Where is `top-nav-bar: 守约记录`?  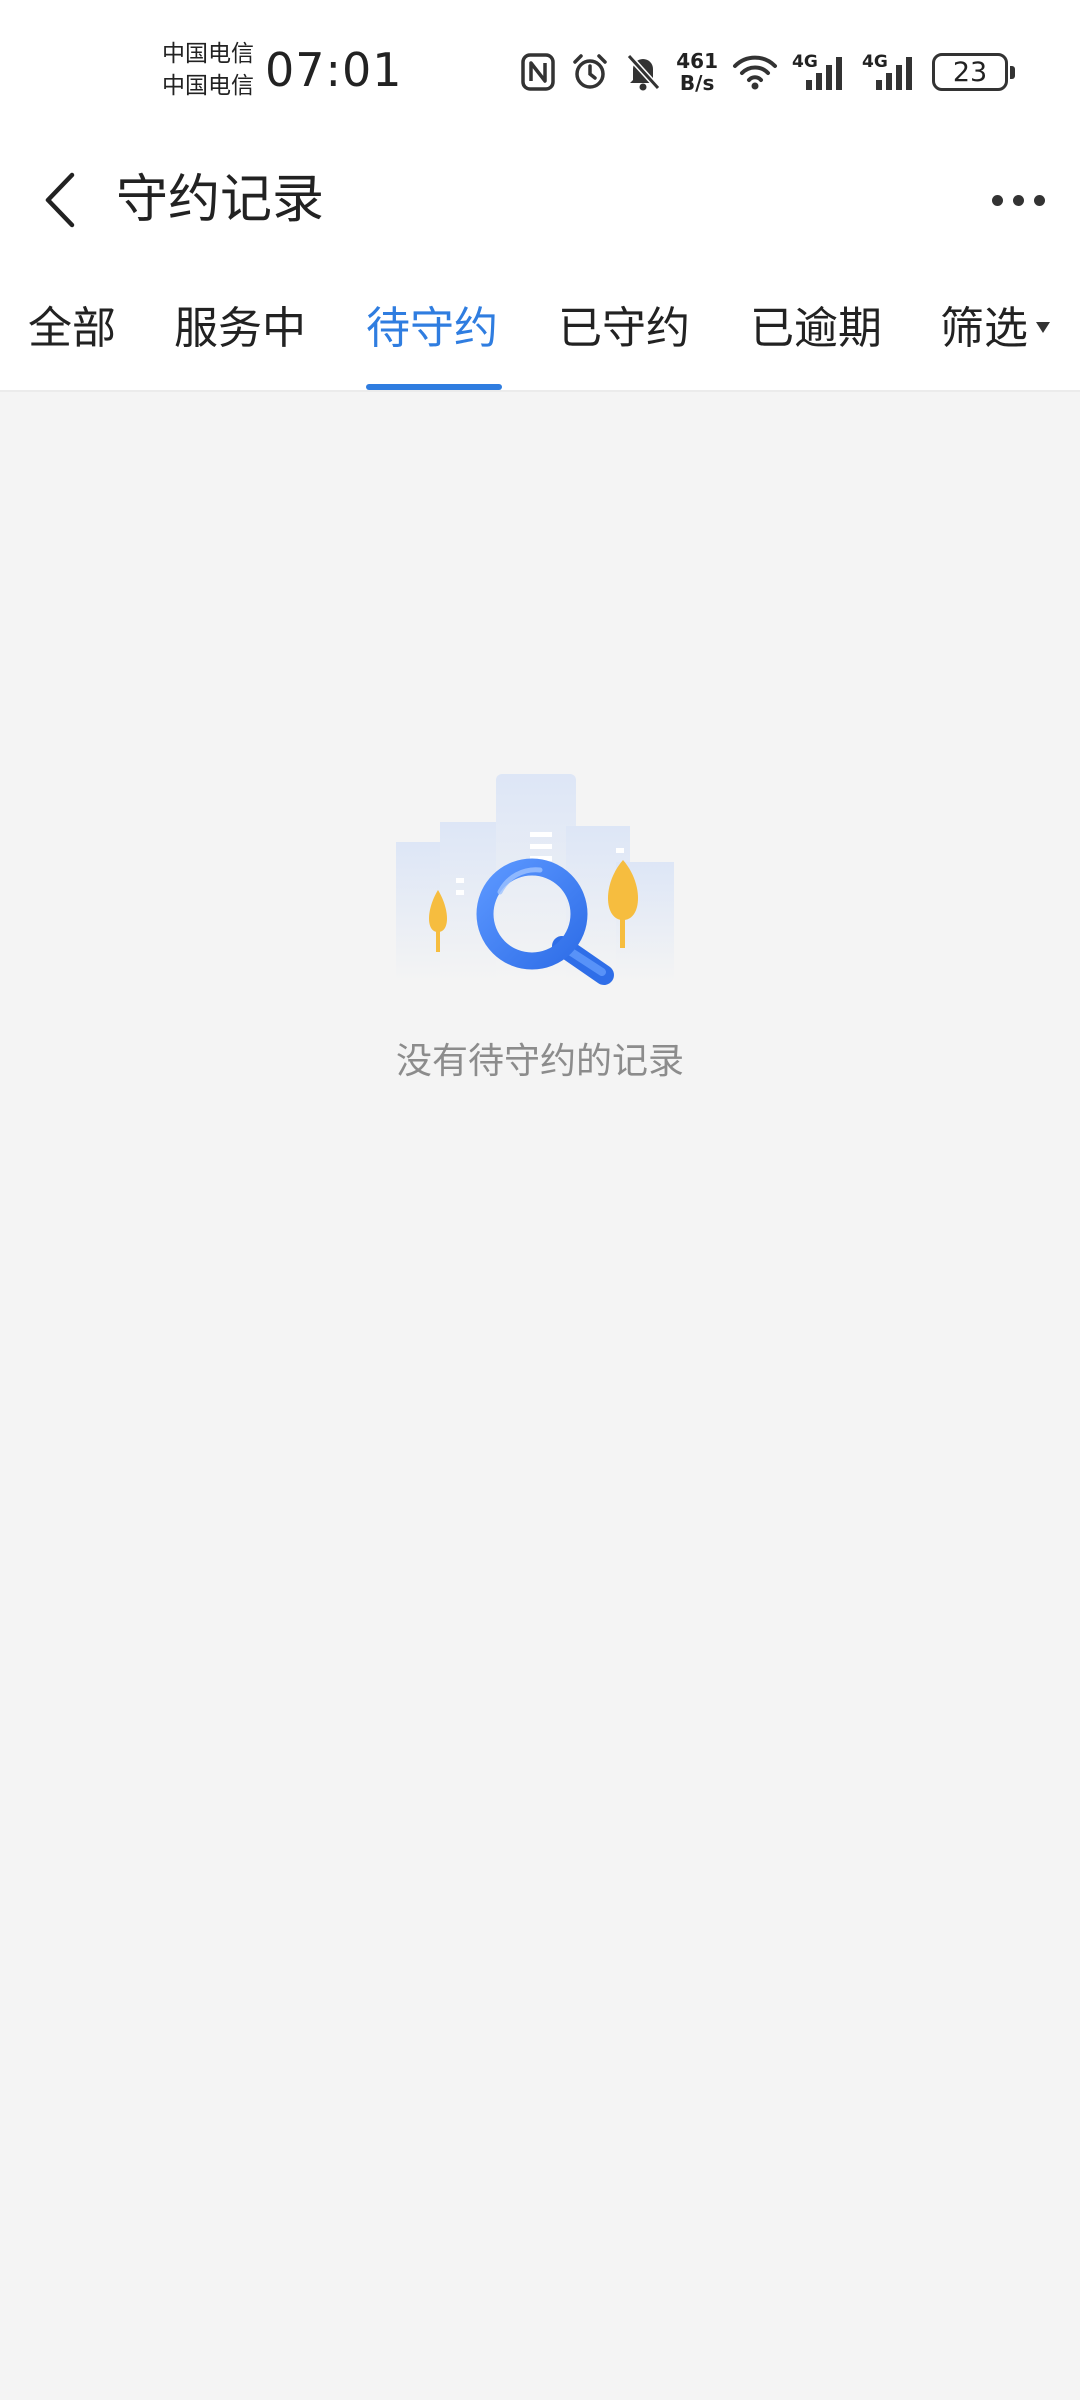
top-nav-bar: 守约记录 is located at coordinates (540, 200).